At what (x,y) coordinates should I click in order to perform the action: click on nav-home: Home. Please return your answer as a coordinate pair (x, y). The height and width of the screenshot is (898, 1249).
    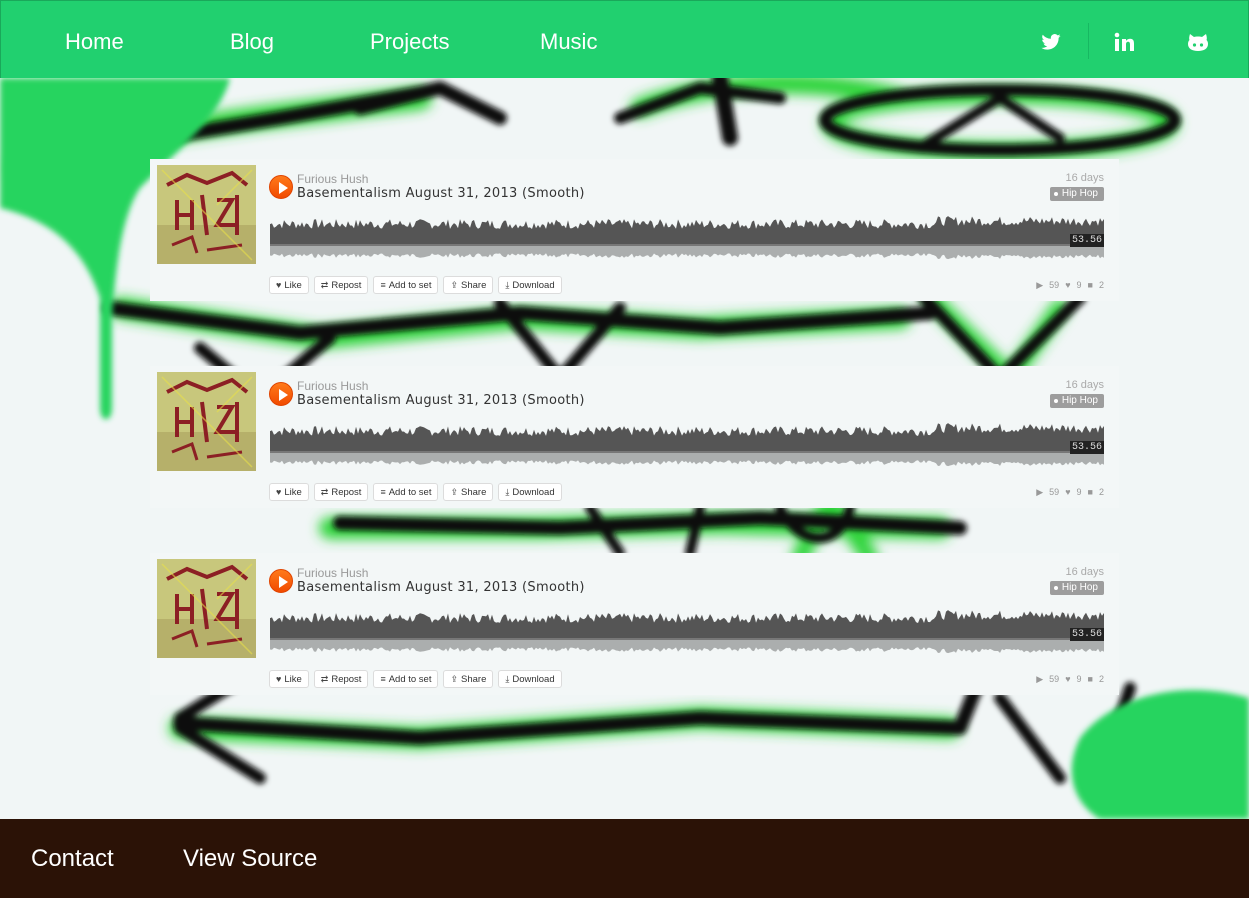
    Looking at the image, I should click on (94, 42).